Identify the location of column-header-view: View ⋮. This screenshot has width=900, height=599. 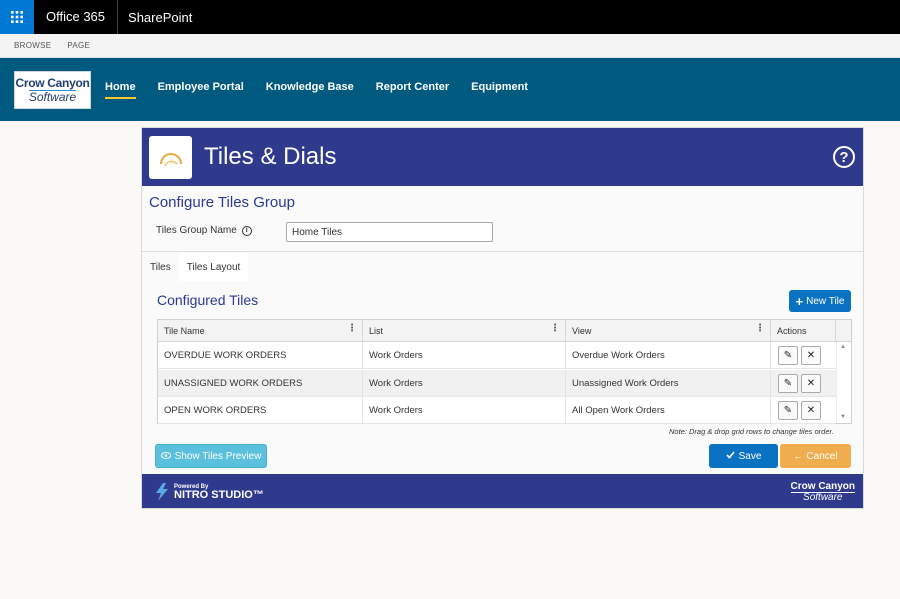
(668, 331).